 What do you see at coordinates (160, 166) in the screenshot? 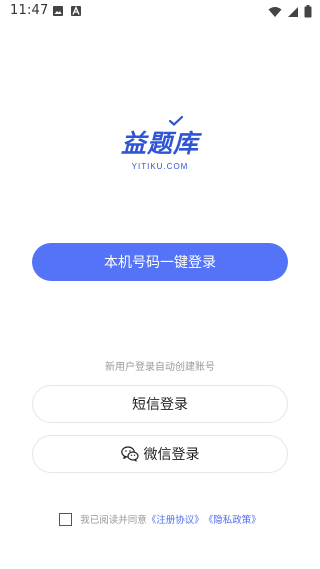
I see `logo-subtitle: YITIKU.COM` at bounding box center [160, 166].